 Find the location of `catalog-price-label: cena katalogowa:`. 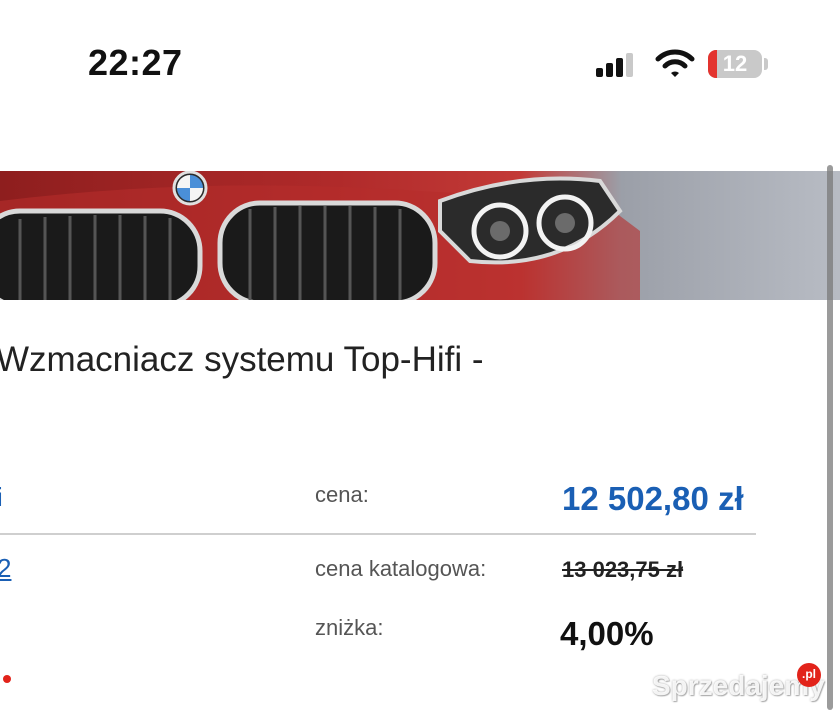

catalog-price-label: cena katalogowa: is located at coordinates (401, 568).